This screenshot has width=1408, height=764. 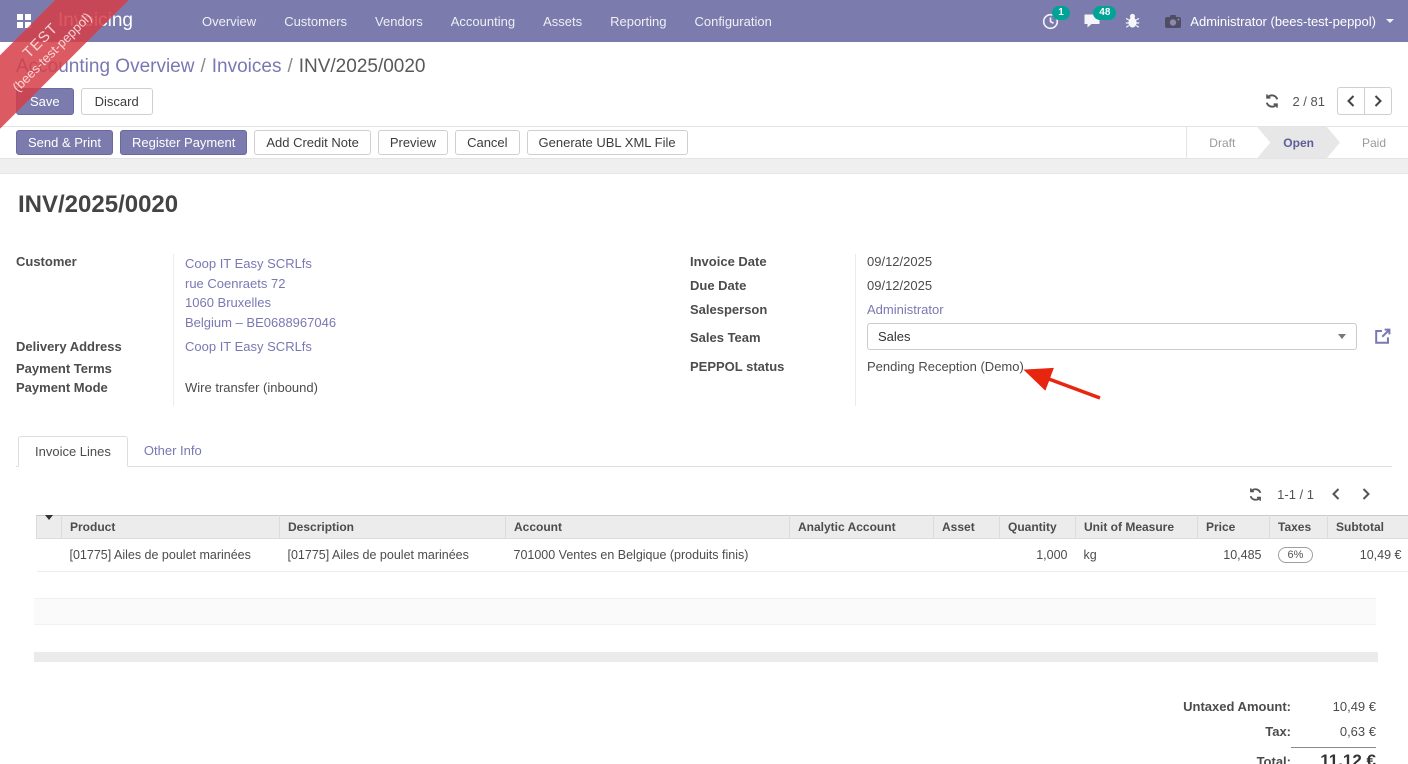 What do you see at coordinates (607, 142) in the screenshot?
I see `generate-ubl-button: Generate UBL XML File` at bounding box center [607, 142].